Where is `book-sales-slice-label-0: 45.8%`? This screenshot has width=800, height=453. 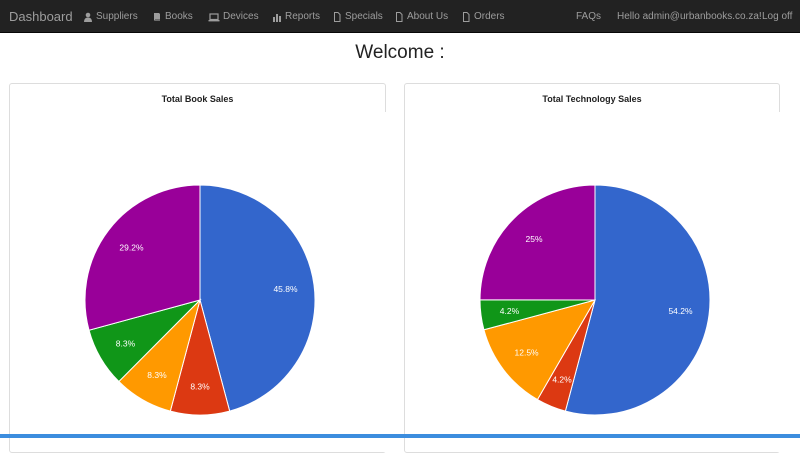 book-sales-slice-label-0: 45.8% is located at coordinates (285, 289).